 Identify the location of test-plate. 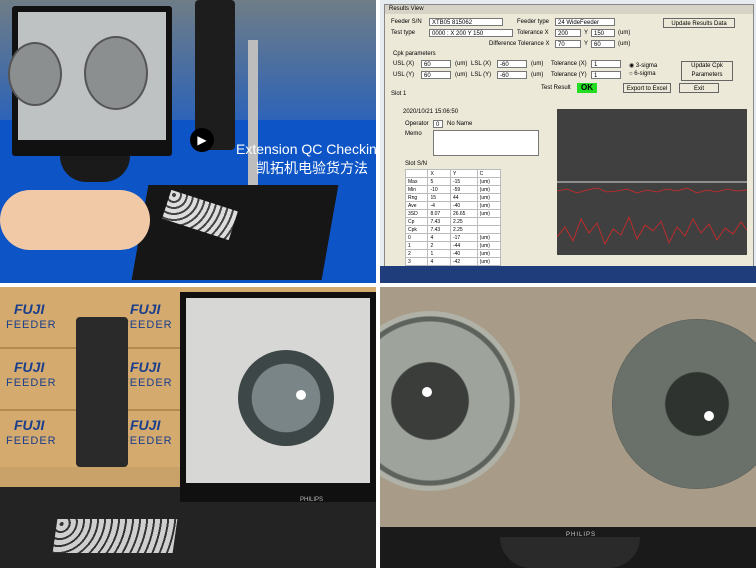
(115, 536).